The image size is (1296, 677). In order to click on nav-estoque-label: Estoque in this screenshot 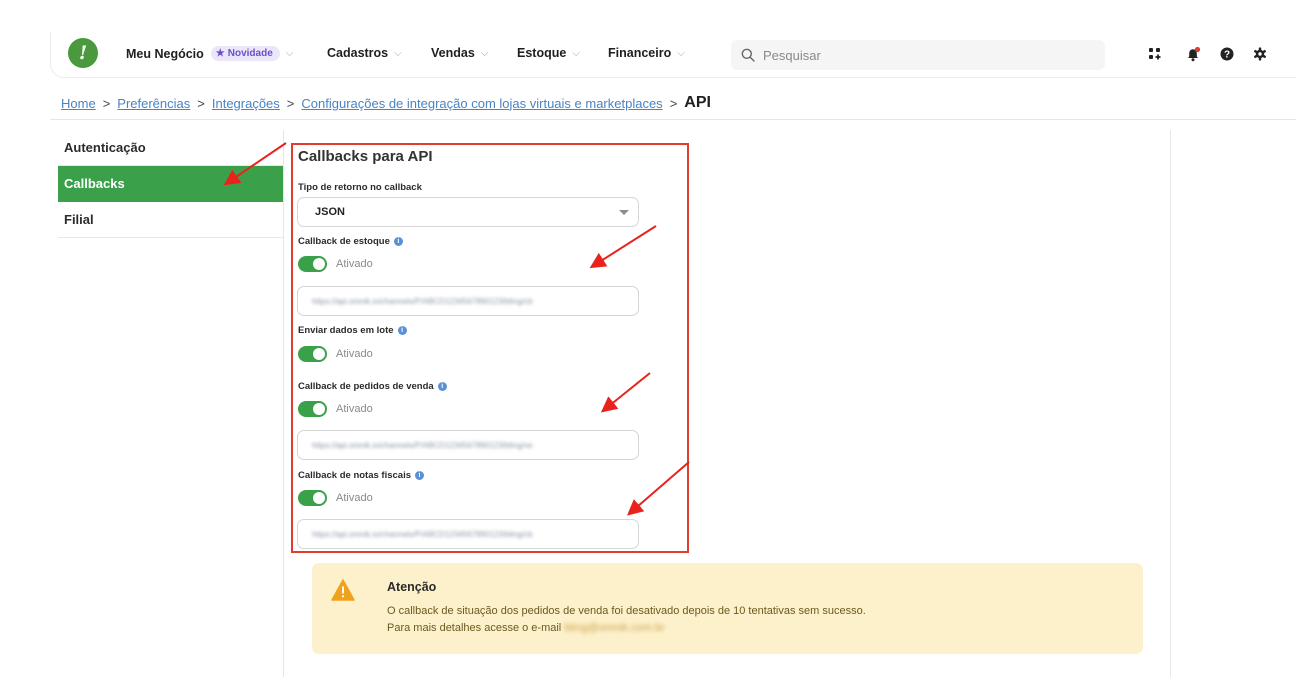, I will do `click(542, 53)`.